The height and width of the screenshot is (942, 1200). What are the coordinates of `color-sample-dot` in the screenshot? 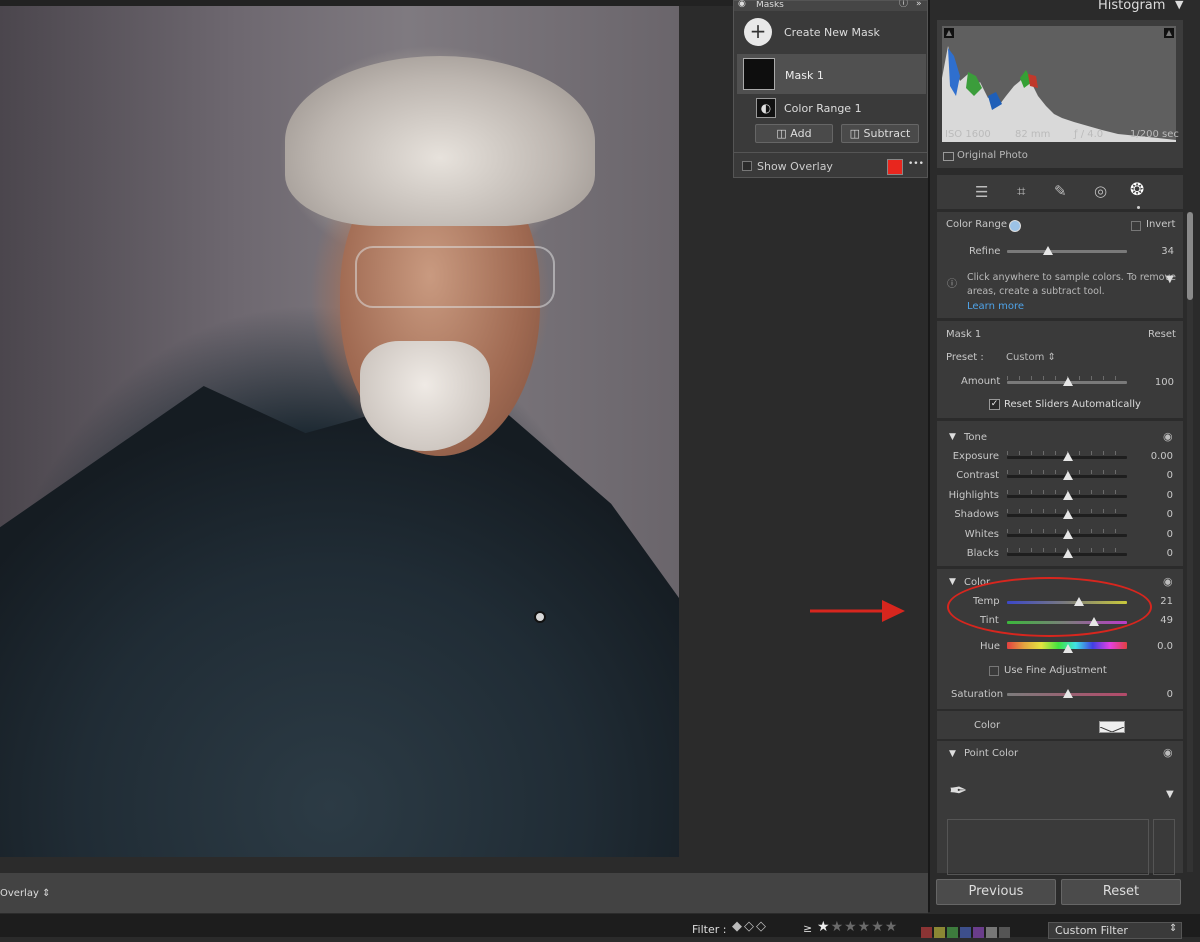 It's located at (1015, 226).